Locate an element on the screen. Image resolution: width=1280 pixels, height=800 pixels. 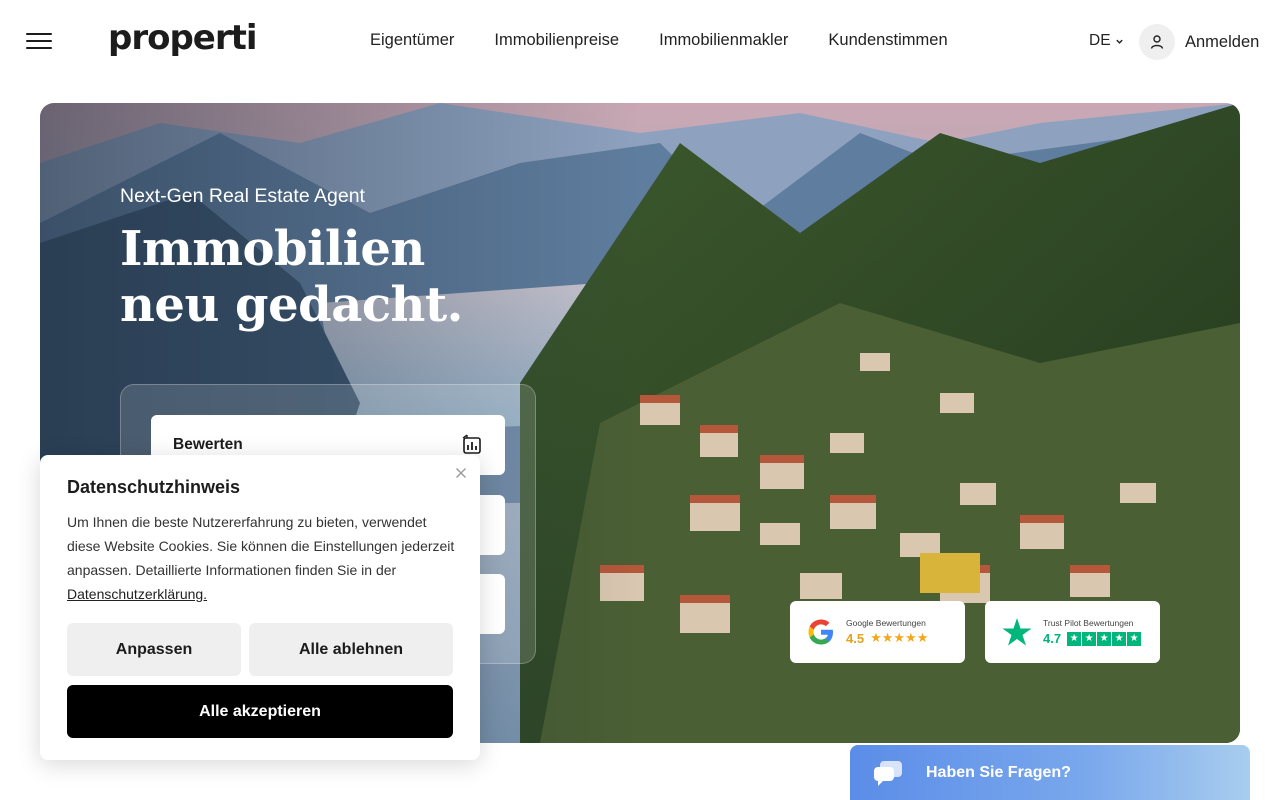
accept-all-cookies-button: Alle akzeptieren is located at coordinates (260, 711).